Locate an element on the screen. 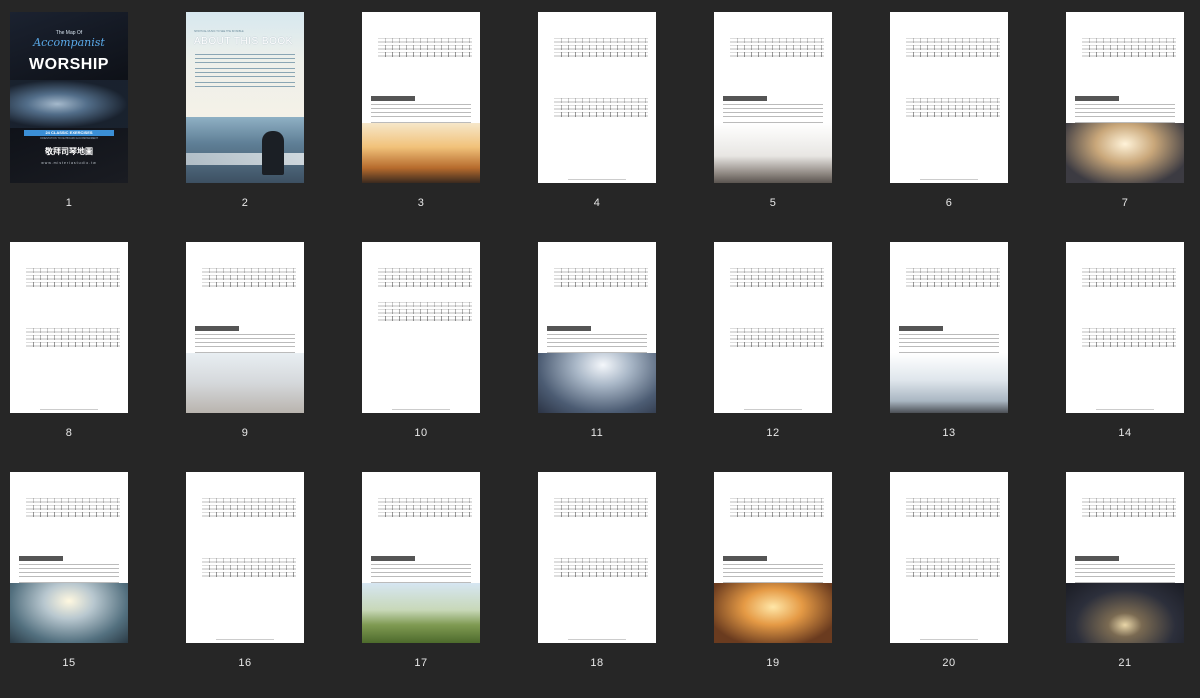 This screenshot has height=698, width=1200. page-thumbnail-7: 7 is located at coordinates (1125, 125).